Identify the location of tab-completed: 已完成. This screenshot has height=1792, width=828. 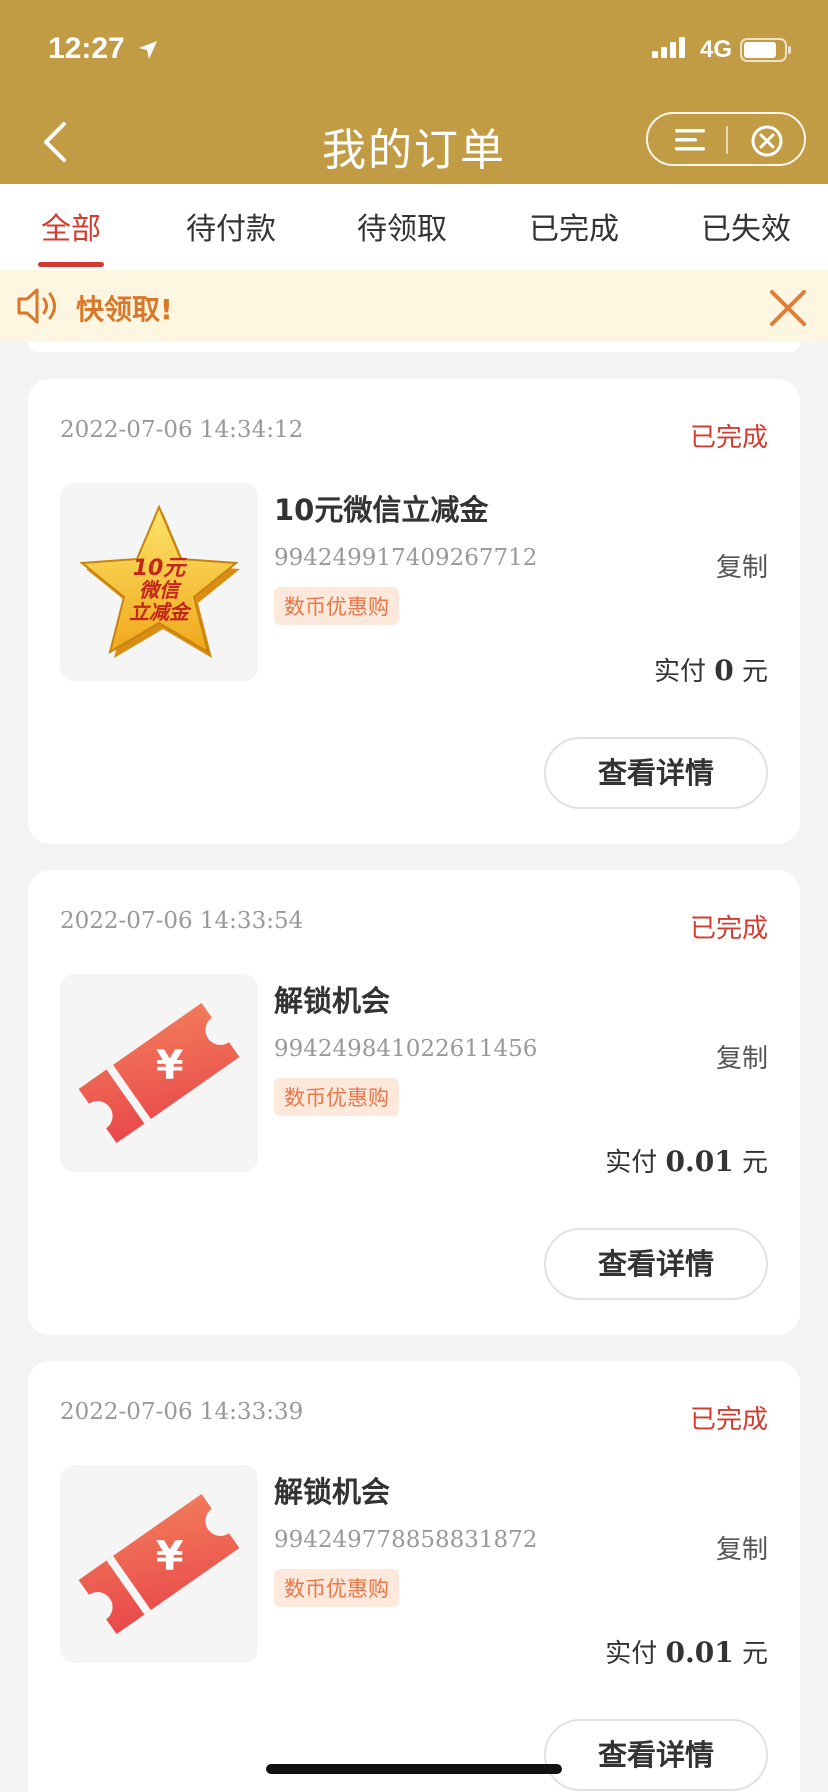
(574, 226).